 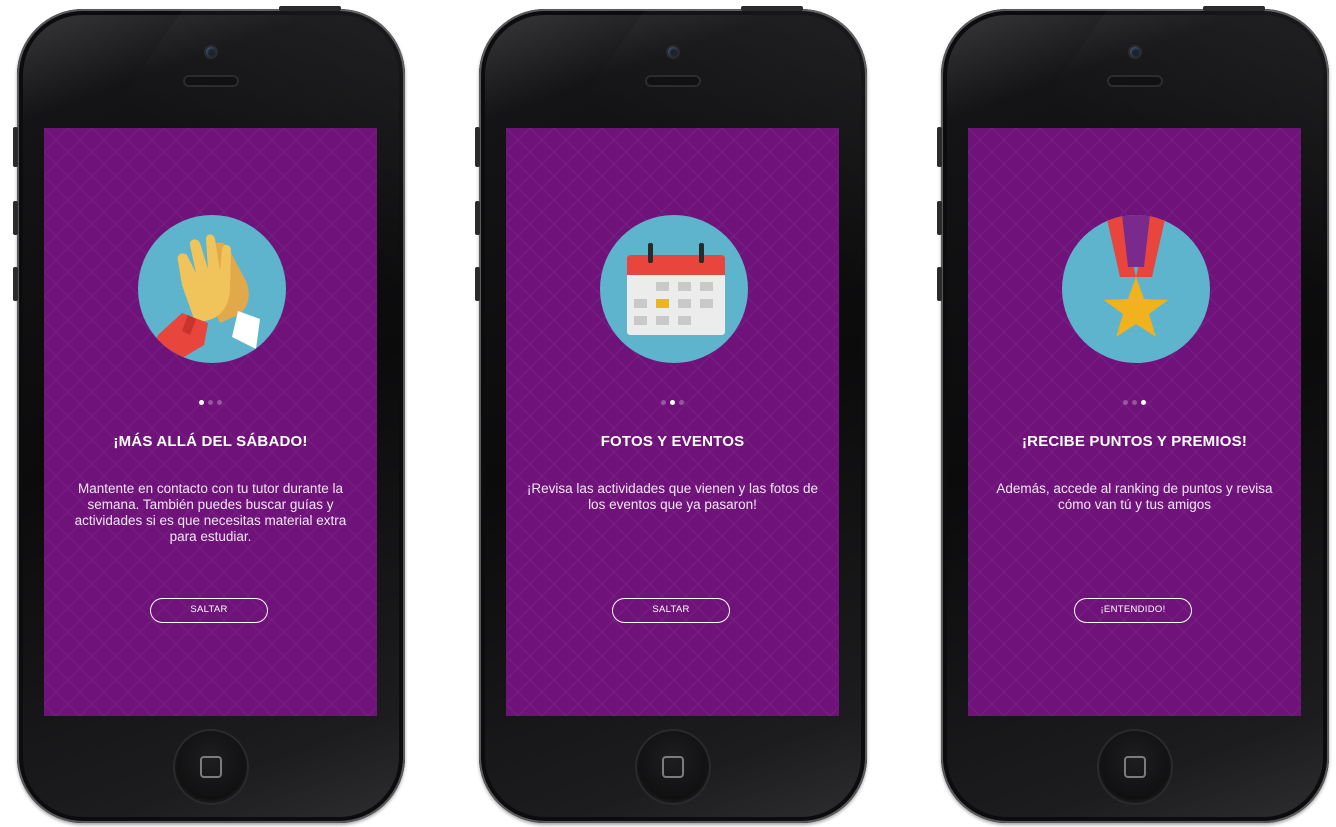 I want to click on onboarding-title: FOTOS Y EVENTOS, so click(x=672, y=441).